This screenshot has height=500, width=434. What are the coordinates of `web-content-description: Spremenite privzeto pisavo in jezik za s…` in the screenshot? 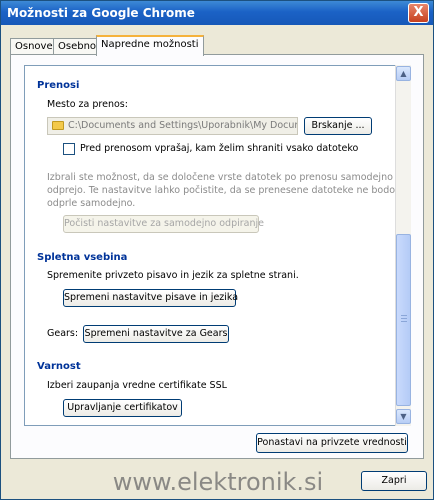 It's located at (173, 275).